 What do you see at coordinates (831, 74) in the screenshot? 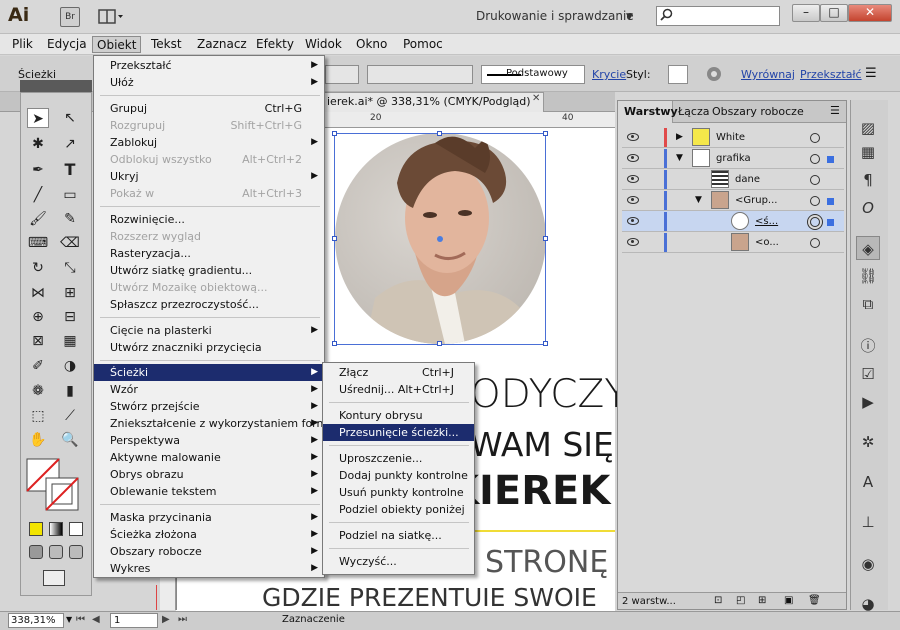
I see `transform-link: Przekształć` at bounding box center [831, 74].